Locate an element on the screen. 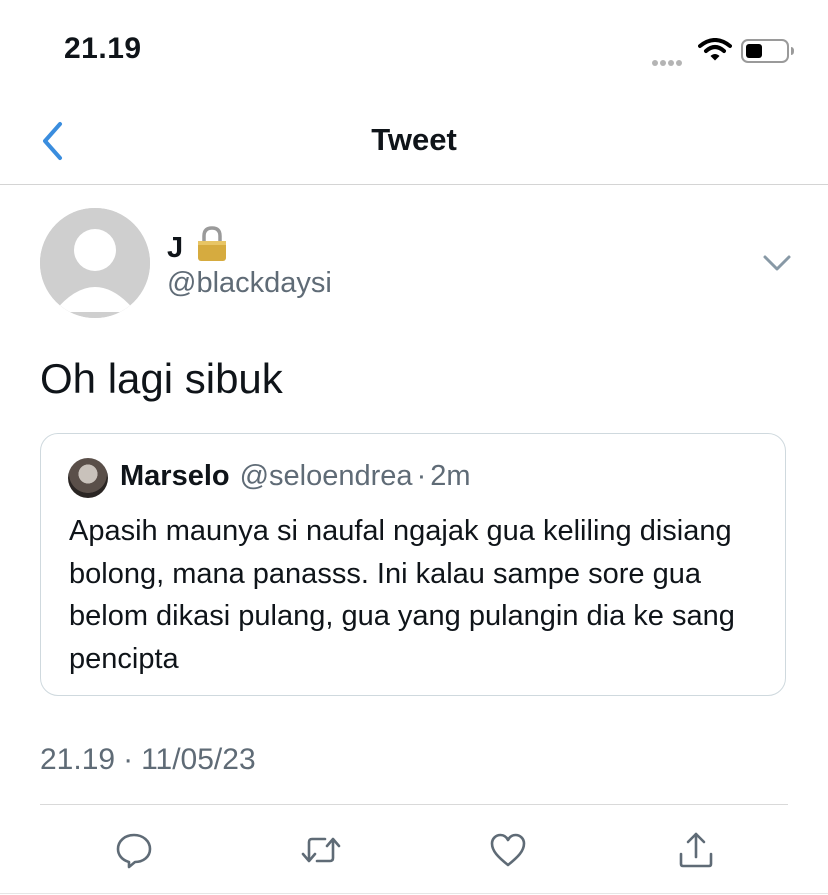 The image size is (828, 895). status-time: 21.19 is located at coordinates (103, 48).